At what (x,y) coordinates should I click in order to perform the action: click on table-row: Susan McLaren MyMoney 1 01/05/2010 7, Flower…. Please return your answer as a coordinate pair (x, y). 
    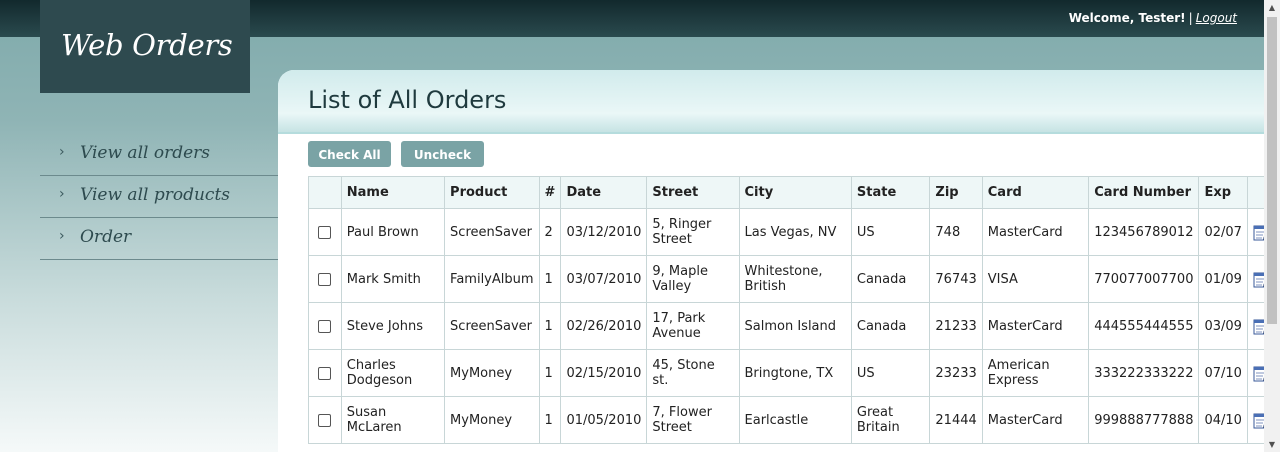
    Looking at the image, I should click on (794, 420).